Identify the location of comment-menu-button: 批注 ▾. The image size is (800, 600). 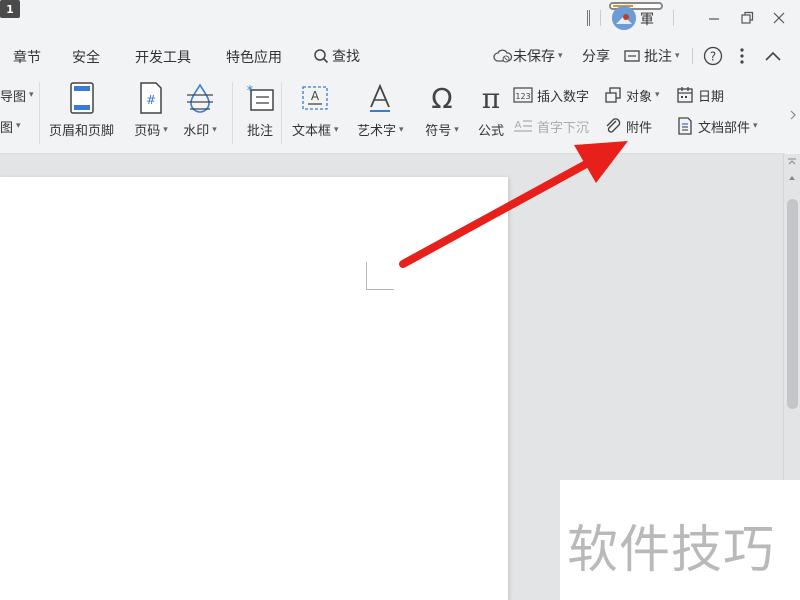
(651, 56).